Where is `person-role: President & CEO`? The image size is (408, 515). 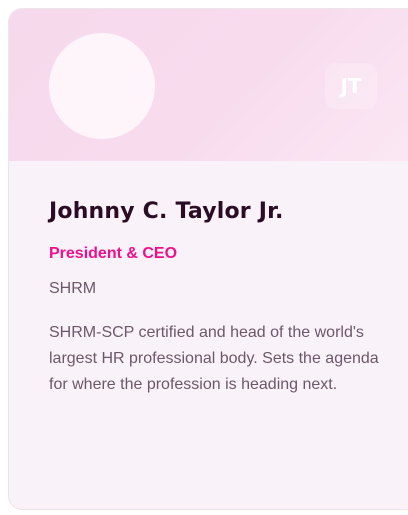 person-role: President & CEO is located at coordinates (113, 253).